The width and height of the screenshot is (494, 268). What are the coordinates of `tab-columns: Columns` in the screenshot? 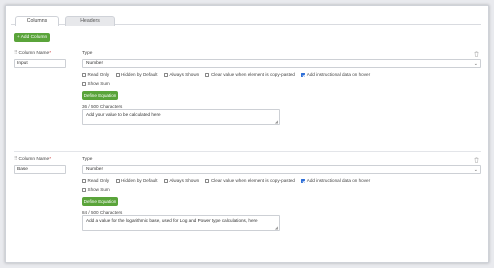 It's located at (37, 21).